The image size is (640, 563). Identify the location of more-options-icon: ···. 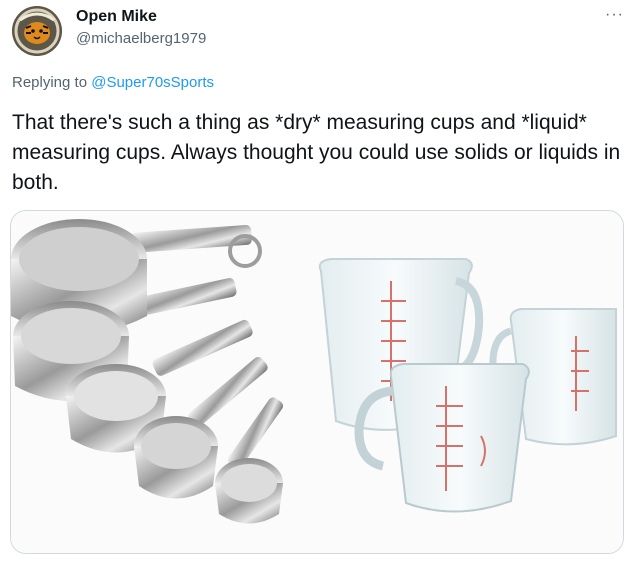
(614, 15).